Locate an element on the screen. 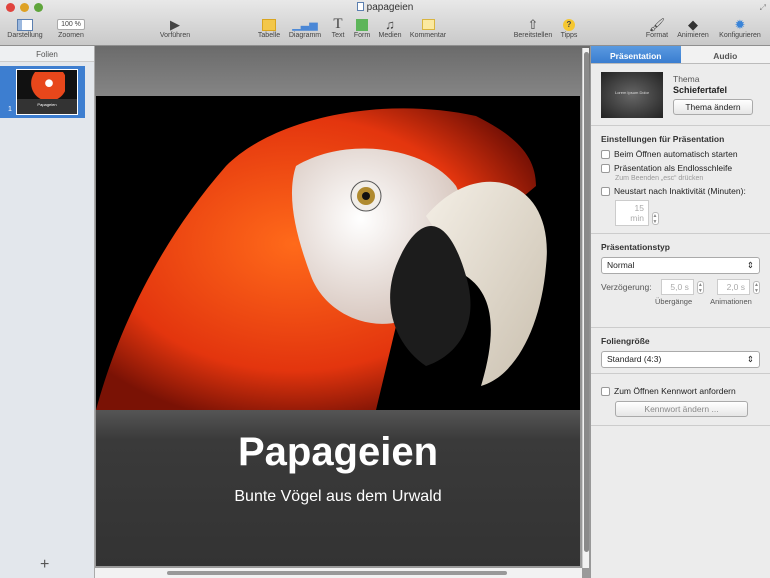 The image size is (770, 578). bar-chart-icon: ▁▃▅ is located at coordinates (305, 25).